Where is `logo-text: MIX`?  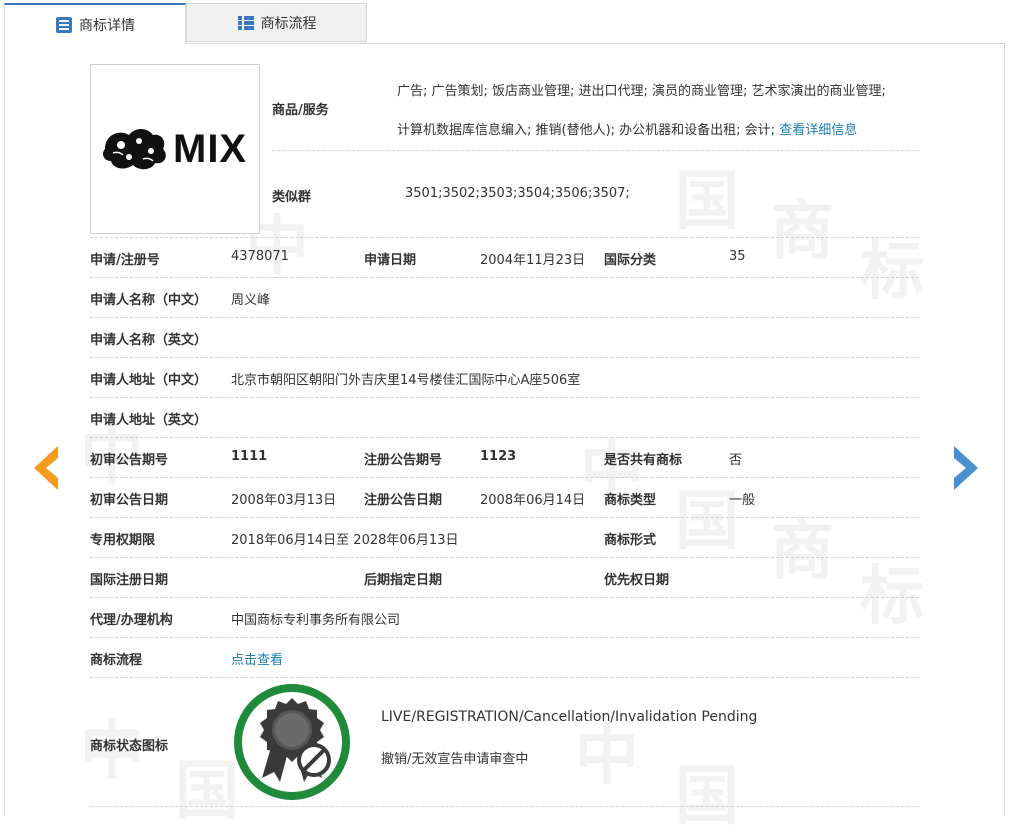
logo-text: MIX is located at coordinates (210, 149).